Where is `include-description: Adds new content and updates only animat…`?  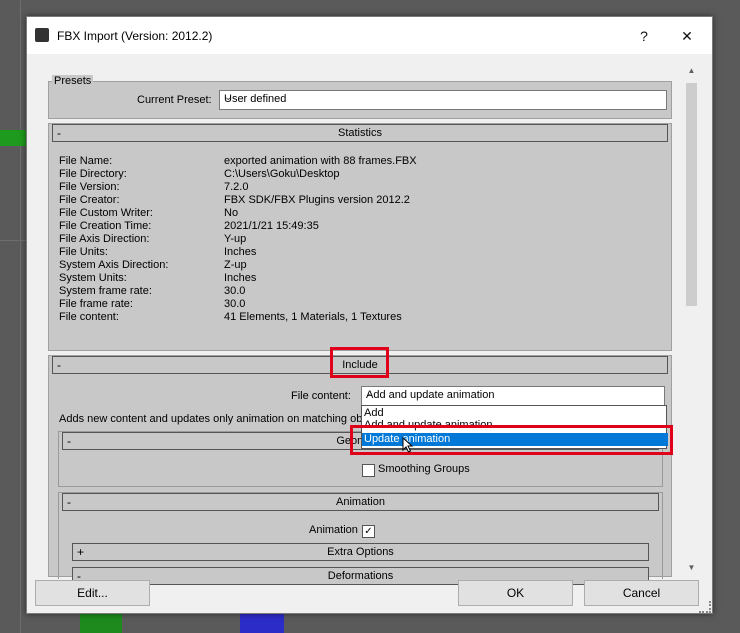 include-description: Adds new content and updates only animat… is located at coordinates (212, 419).